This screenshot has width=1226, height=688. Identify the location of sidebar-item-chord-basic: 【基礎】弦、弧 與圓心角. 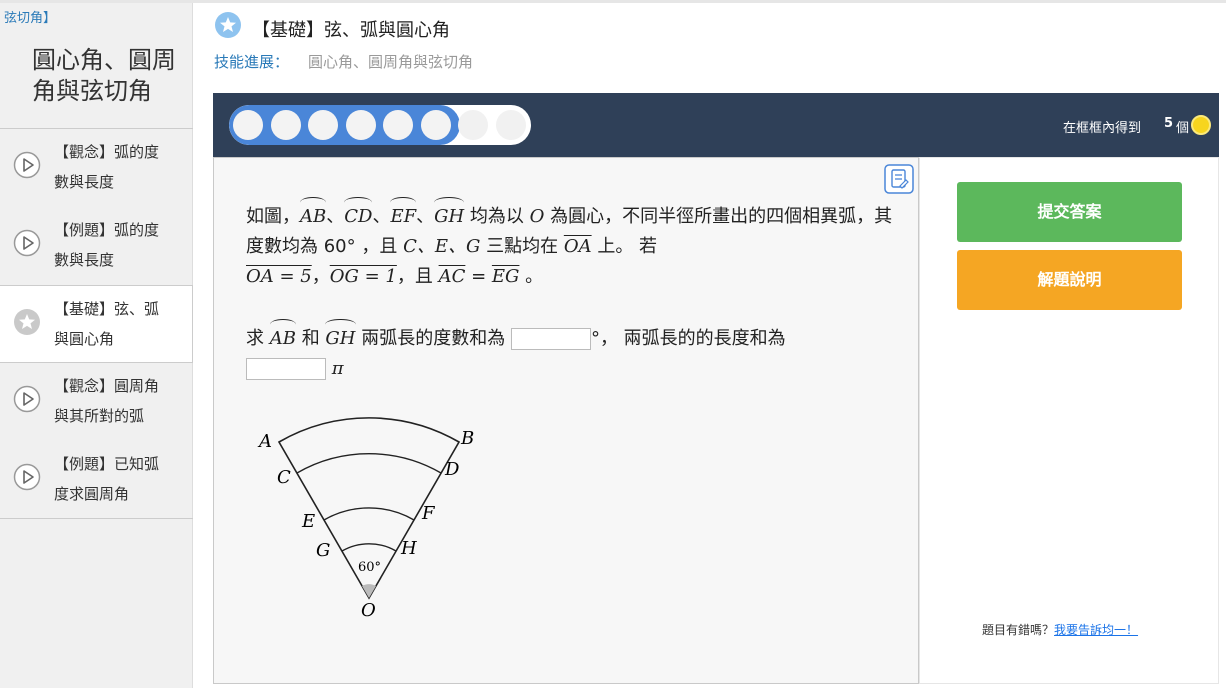
(96, 324).